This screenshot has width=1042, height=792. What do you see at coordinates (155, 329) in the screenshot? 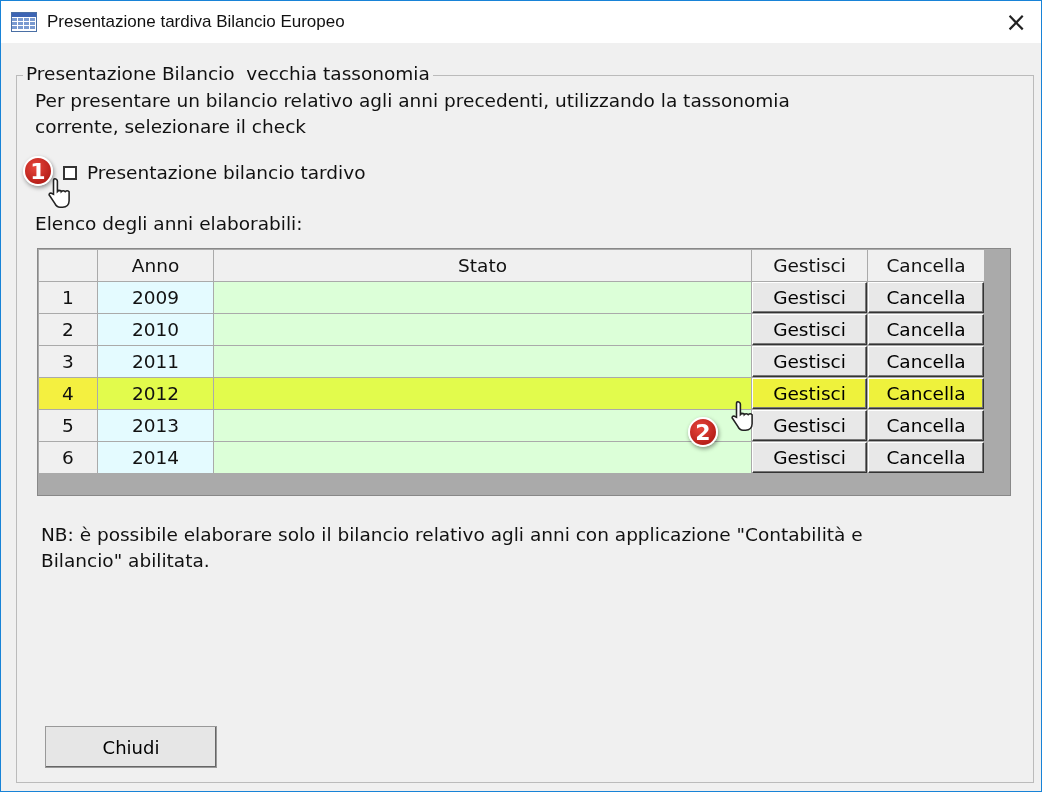
I see `table-cell: 2010` at bounding box center [155, 329].